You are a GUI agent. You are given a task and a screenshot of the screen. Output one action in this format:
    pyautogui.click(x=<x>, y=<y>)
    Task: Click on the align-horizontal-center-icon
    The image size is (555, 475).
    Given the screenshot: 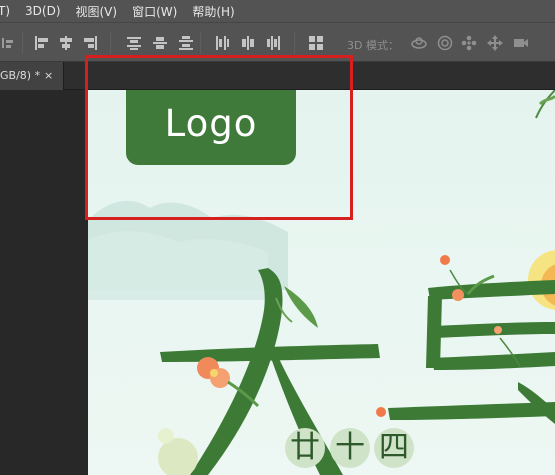 What is the action you would take?
    pyautogui.click(x=66, y=43)
    